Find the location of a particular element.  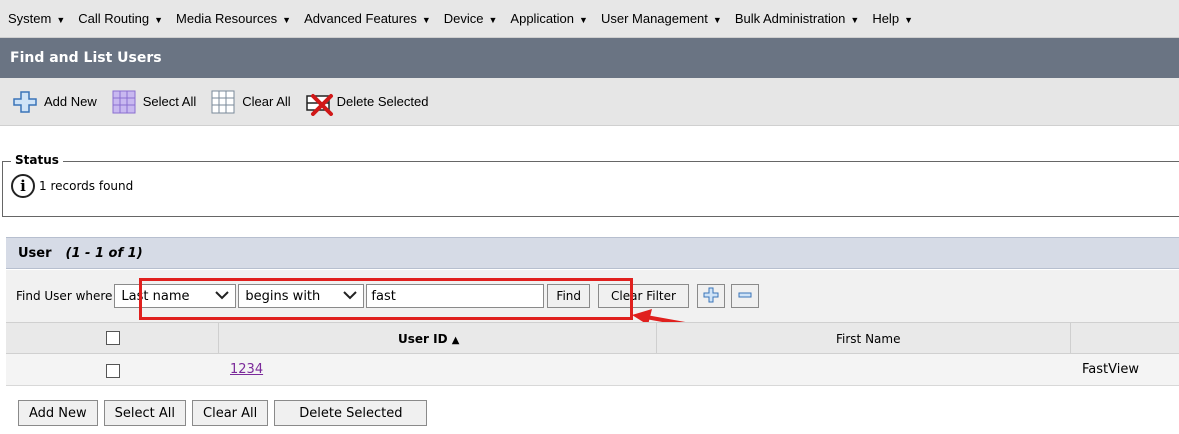

menu-device: Device ▼ is located at coordinates (471, 18).